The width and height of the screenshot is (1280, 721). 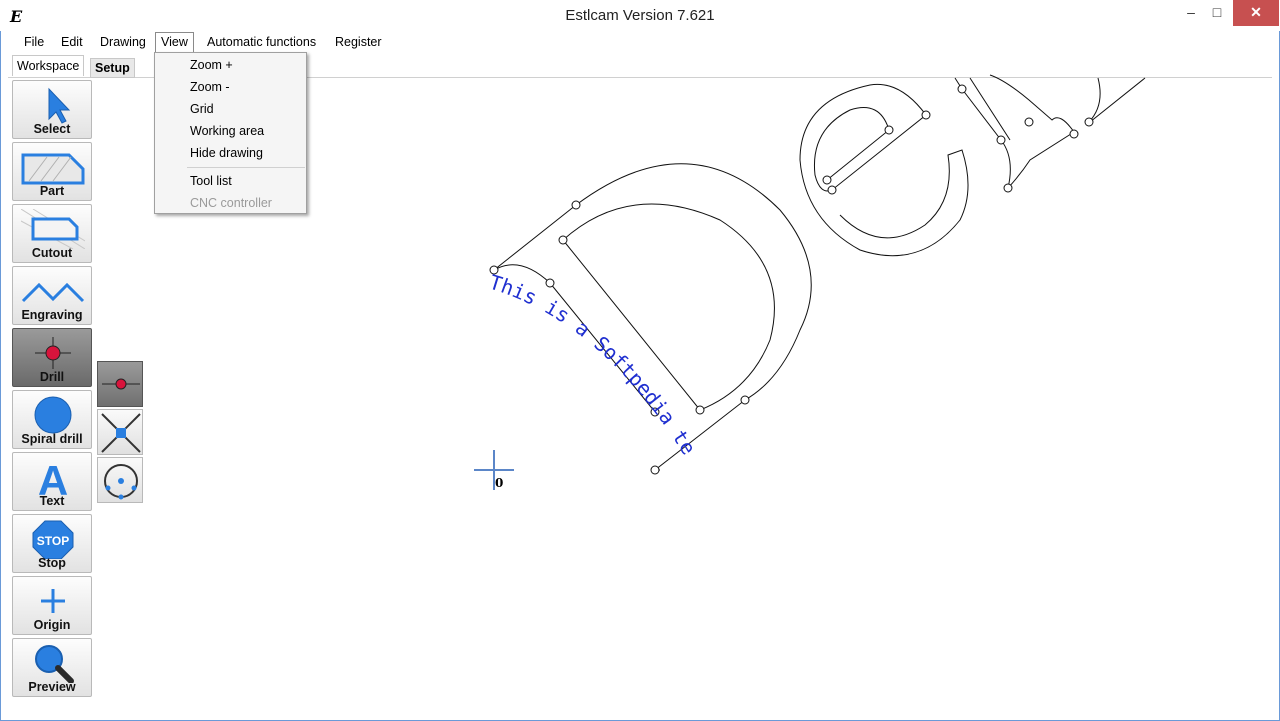 I want to click on text-letter-icon: A, so click(x=53, y=477).